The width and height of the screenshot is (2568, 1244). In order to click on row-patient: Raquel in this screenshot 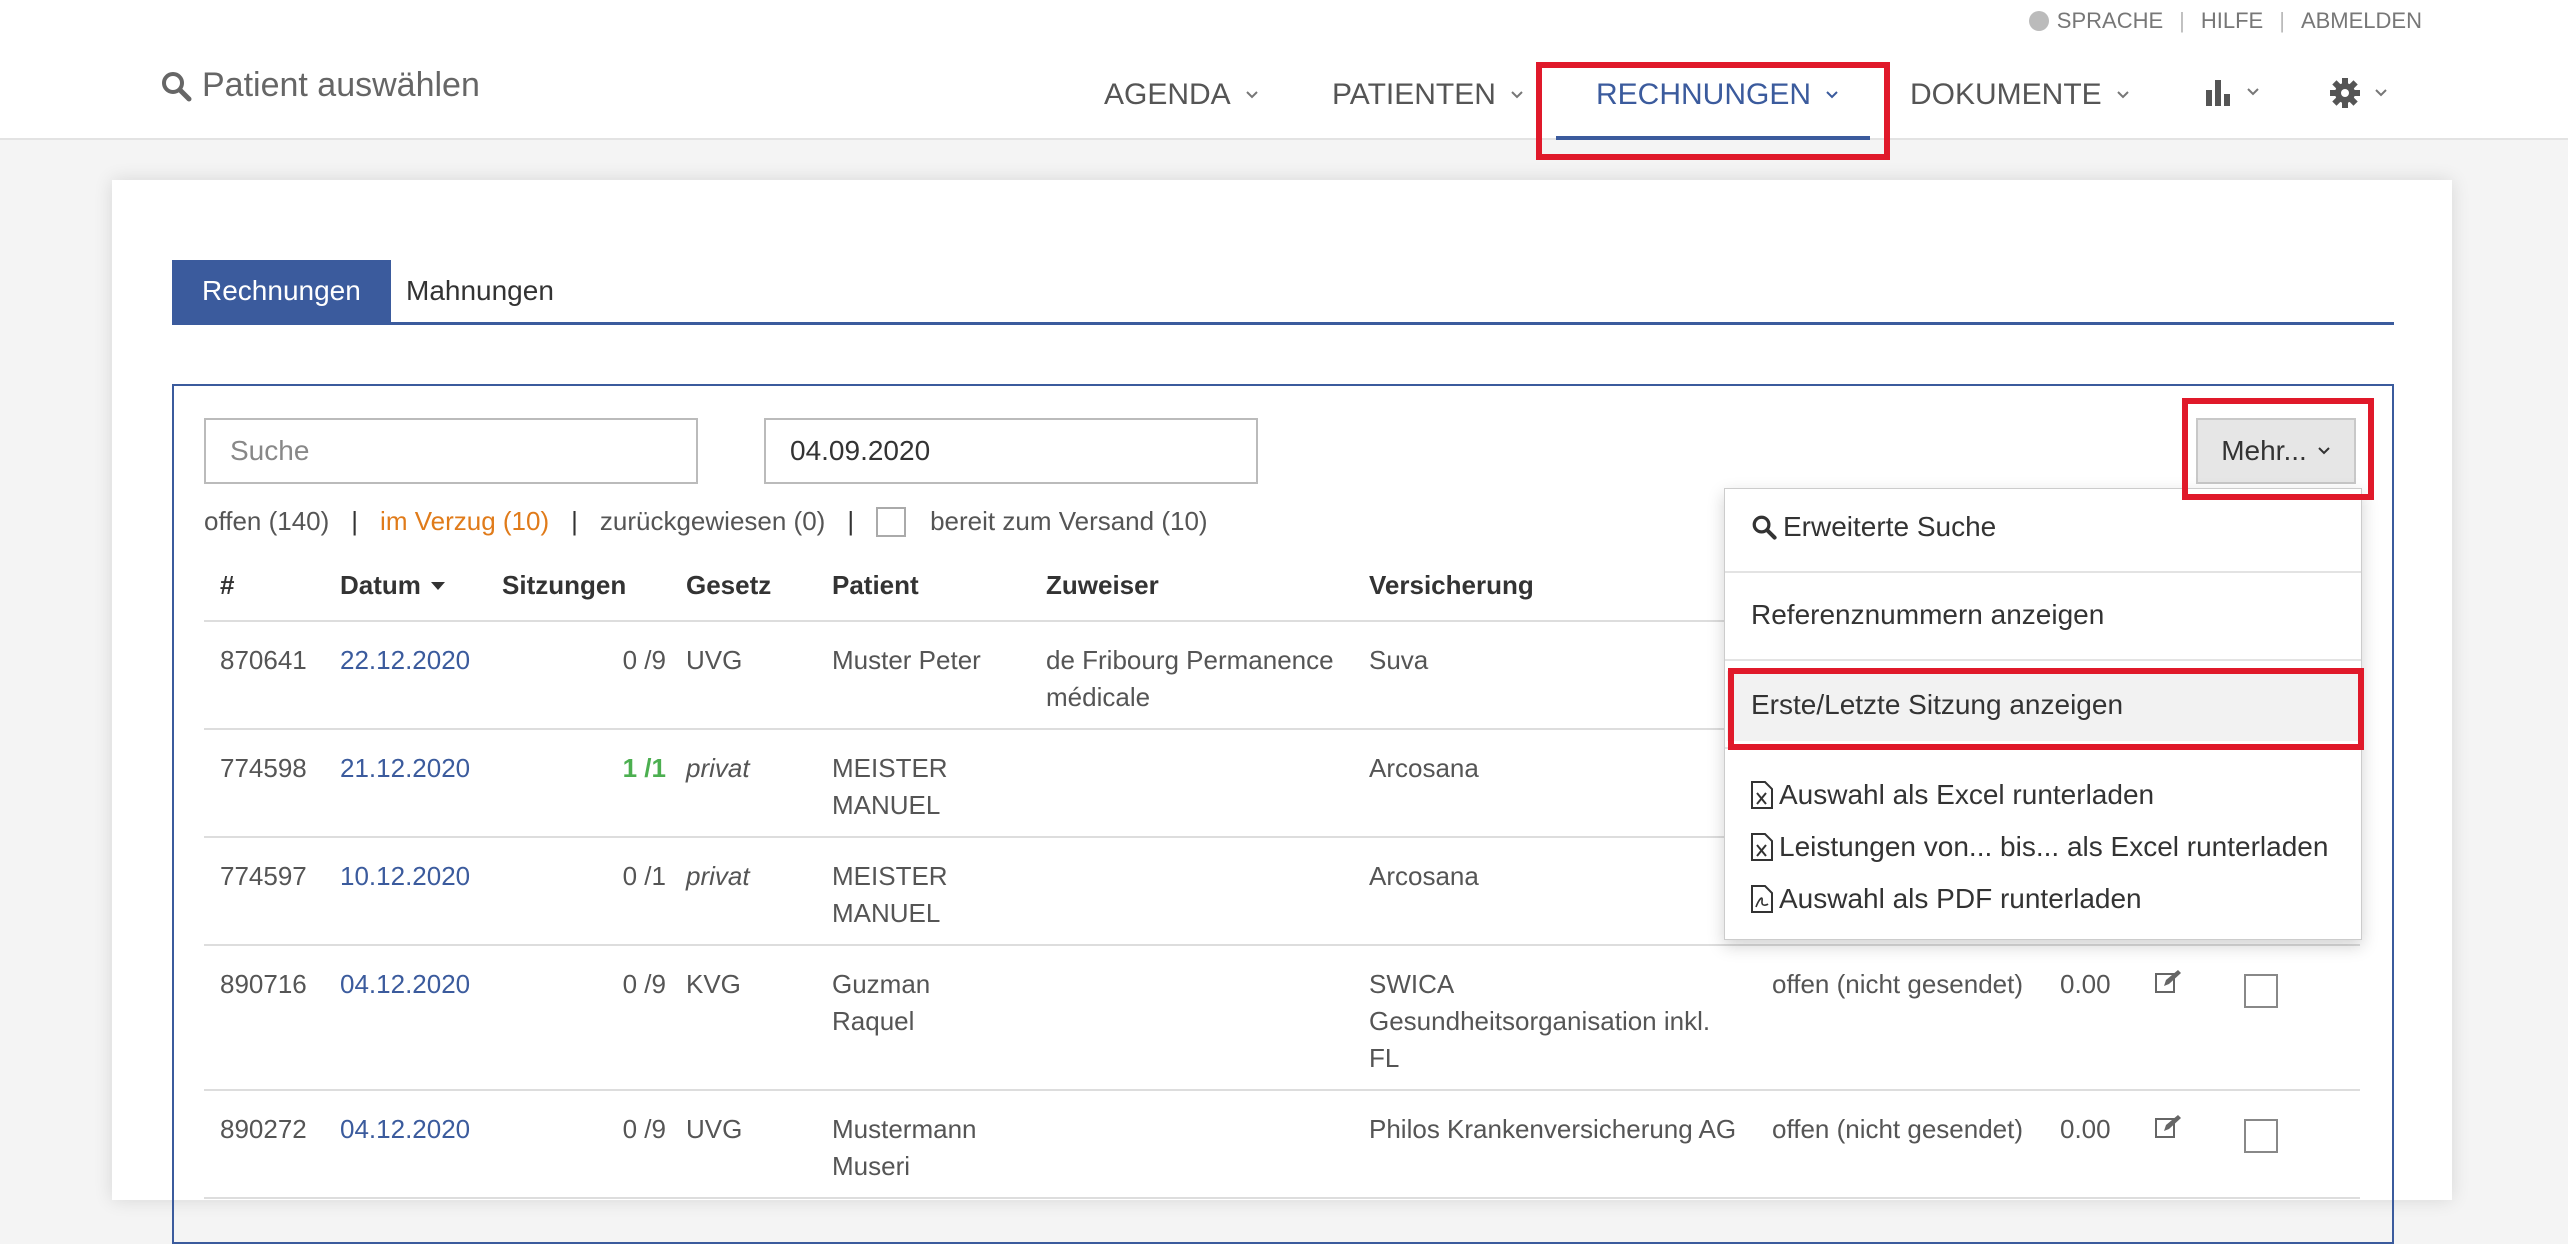, I will do `click(873, 1021)`.